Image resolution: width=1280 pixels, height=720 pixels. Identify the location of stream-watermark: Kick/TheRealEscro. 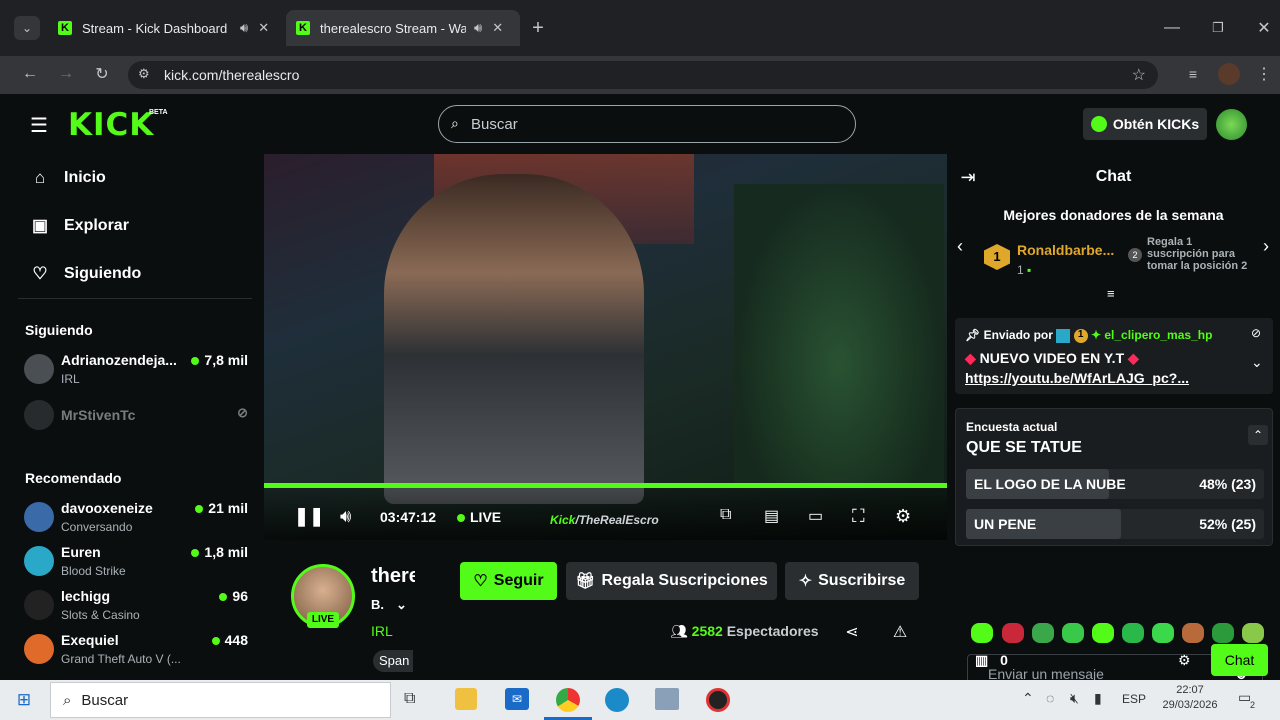
(604, 520).